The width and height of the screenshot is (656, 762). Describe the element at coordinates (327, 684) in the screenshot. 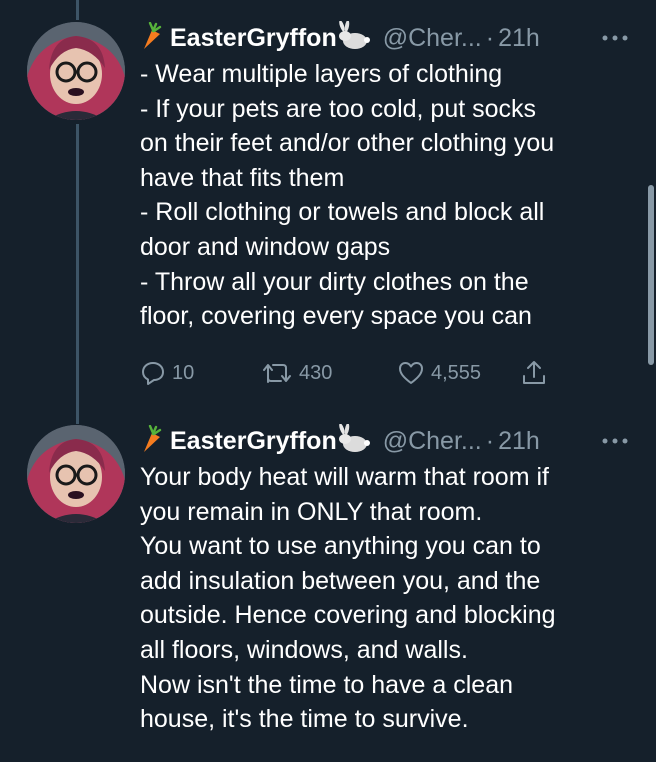

I see `tweet-text-line: Now isn't the time to have a clean` at that location.